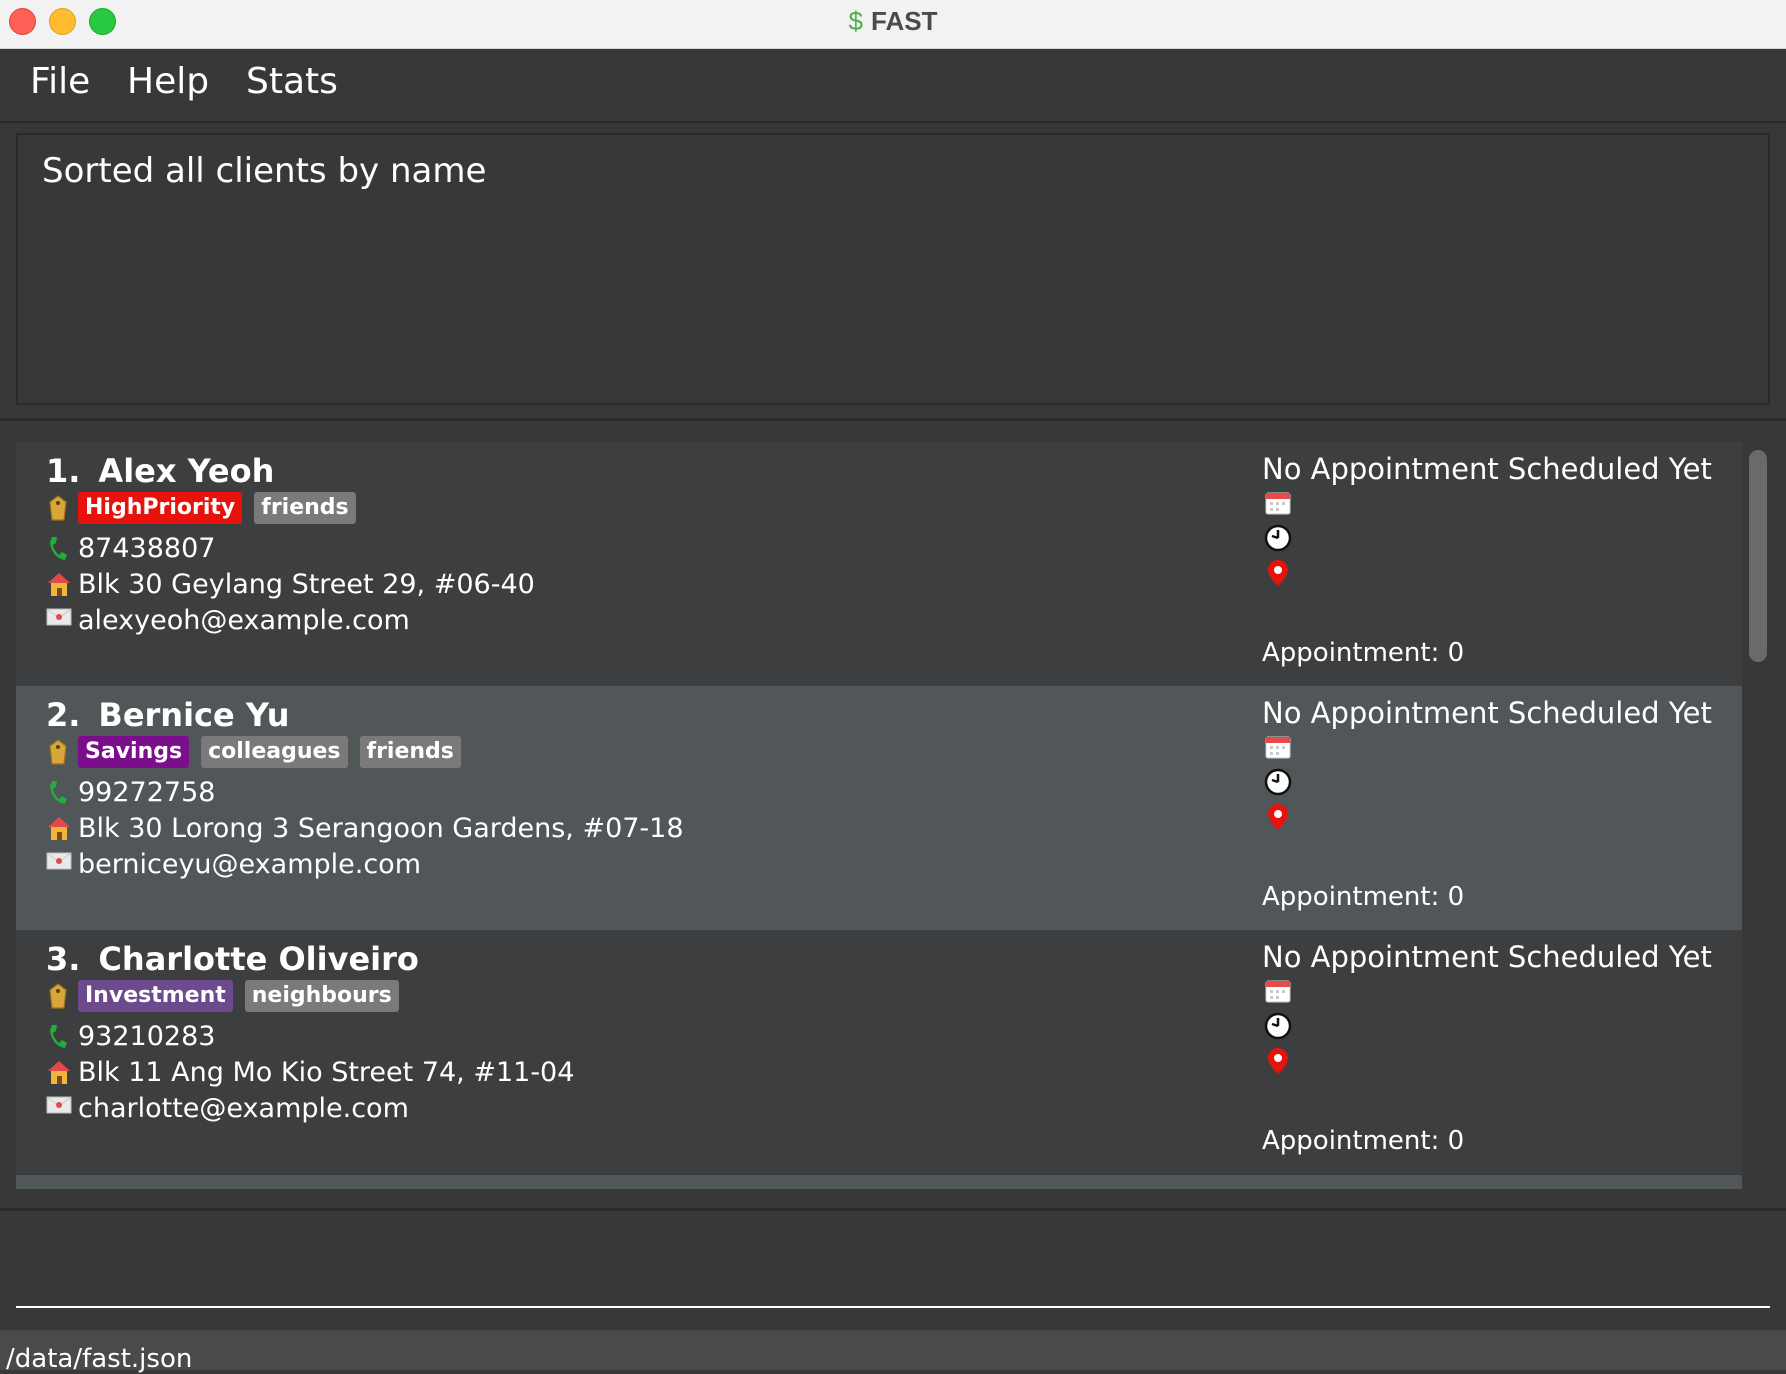 The height and width of the screenshot is (1374, 1786). What do you see at coordinates (321, 996) in the screenshot?
I see `tag-label: neighbours` at bounding box center [321, 996].